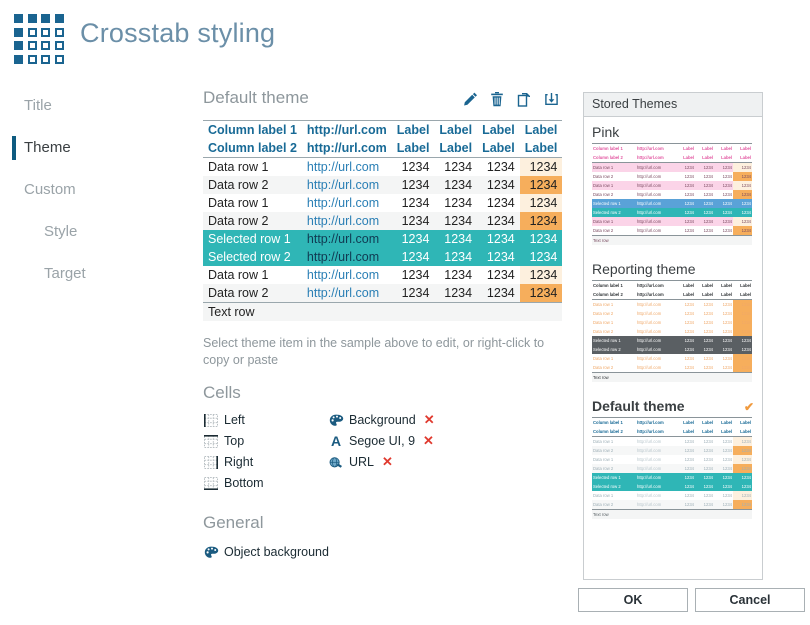 The height and width of the screenshot is (625, 810). Describe the element at coordinates (97, 274) in the screenshot. I see `sidebar-item-target: Target` at that location.